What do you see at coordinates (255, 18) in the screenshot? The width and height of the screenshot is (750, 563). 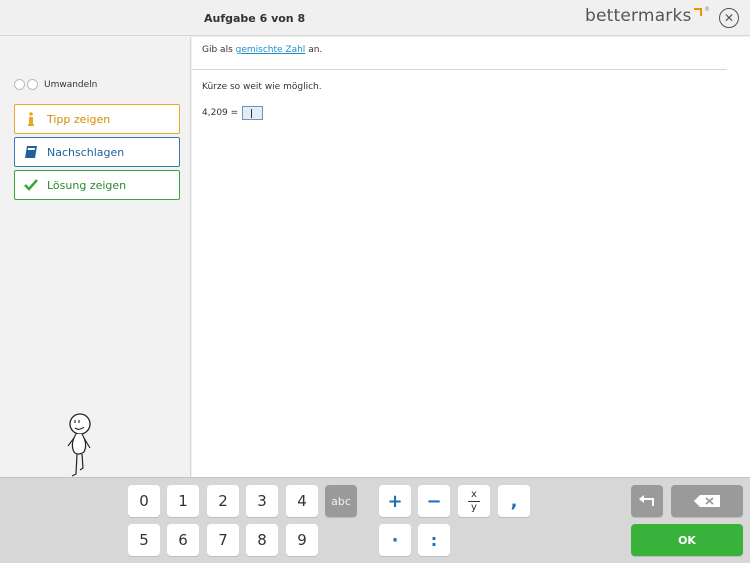 I see `task-progress-title: Aufgabe 6 von 8` at bounding box center [255, 18].